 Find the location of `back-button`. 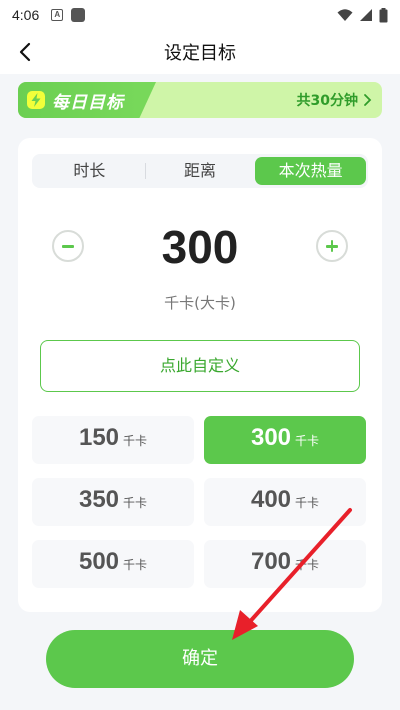

back-button is located at coordinates (26, 52).